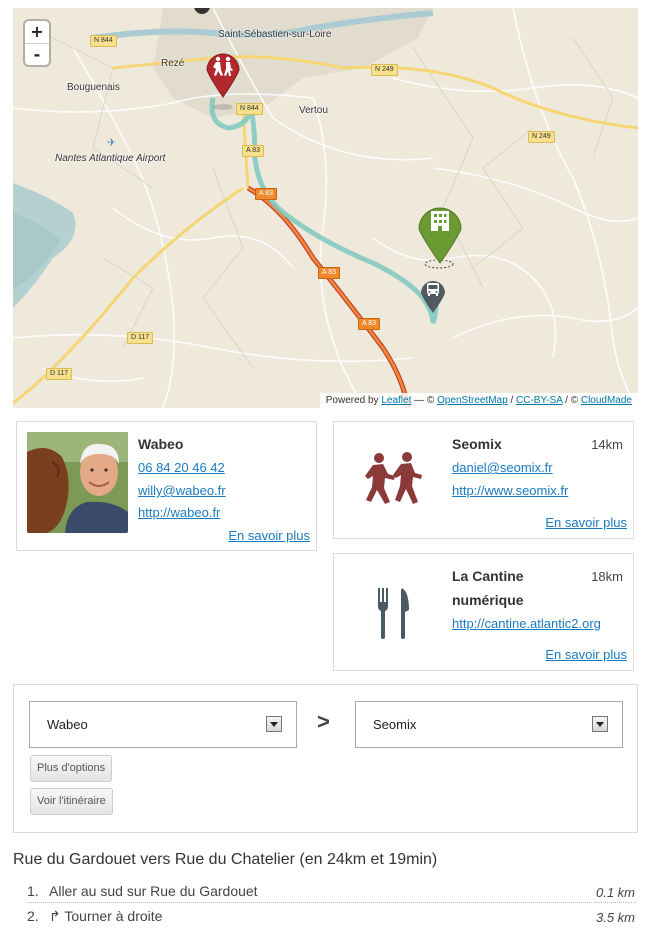  I want to click on map-marker-bus, so click(433, 295).